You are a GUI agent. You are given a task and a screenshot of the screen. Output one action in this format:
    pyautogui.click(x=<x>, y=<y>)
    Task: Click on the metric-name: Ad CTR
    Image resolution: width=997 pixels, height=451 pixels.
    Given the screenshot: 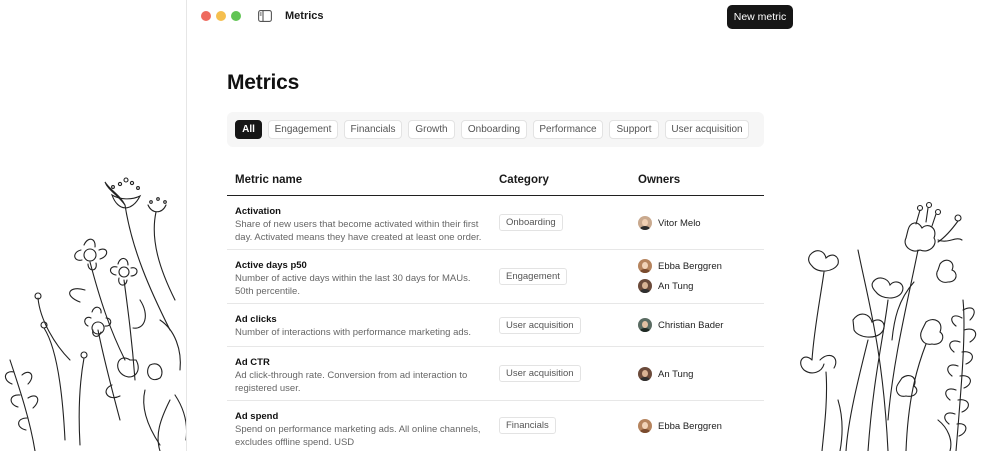 What is the action you would take?
    pyautogui.click(x=252, y=362)
    